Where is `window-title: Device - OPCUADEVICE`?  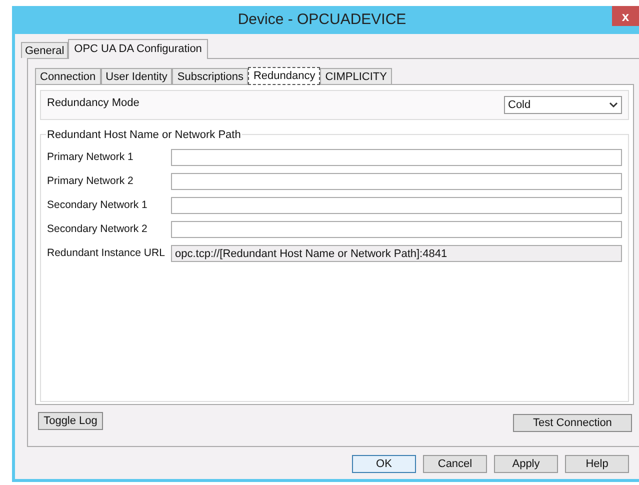
window-title: Device - OPCUADEVICE is located at coordinates (322, 20).